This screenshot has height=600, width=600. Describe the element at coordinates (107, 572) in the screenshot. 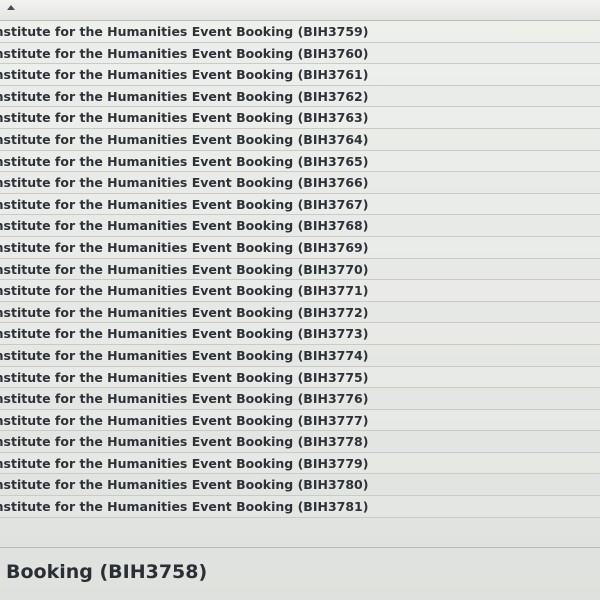

I see `detail-title: Booking (BIH3758)` at that location.